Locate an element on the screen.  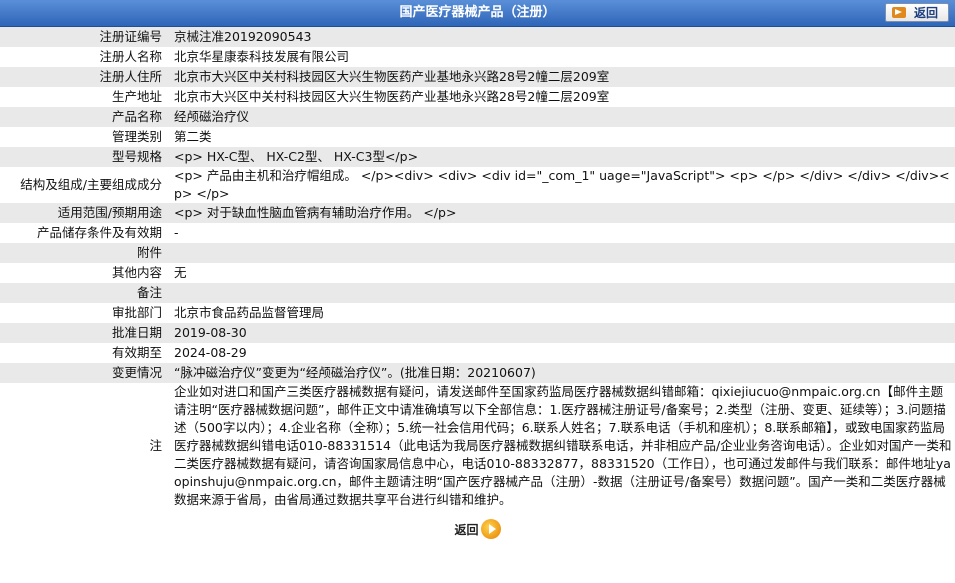
table-row: 审批部门 北京市食品药品监督管理局 is located at coordinates (477, 313).